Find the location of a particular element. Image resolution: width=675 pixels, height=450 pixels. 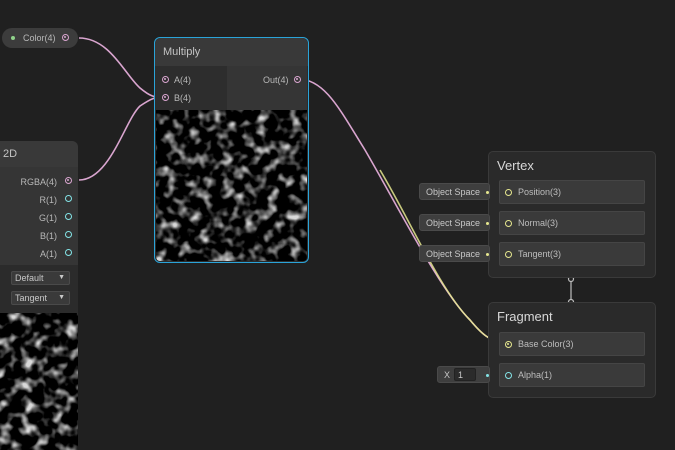

multiply-output-area is located at coordinates (267, 88).